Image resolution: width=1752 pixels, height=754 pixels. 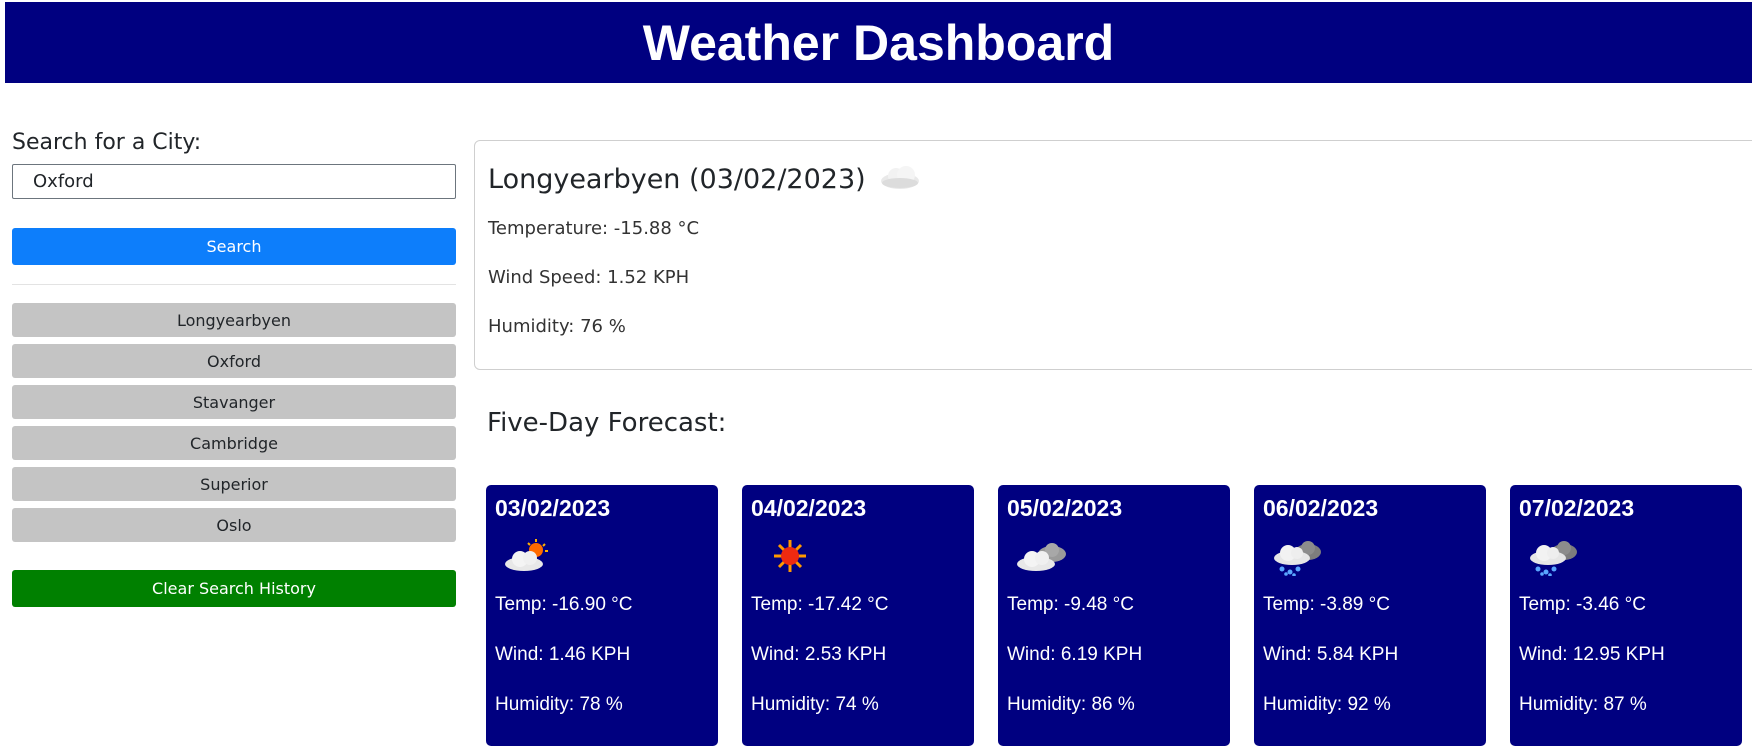 What do you see at coordinates (234, 402) in the screenshot?
I see `history-item-stavanger: Stavanger` at bounding box center [234, 402].